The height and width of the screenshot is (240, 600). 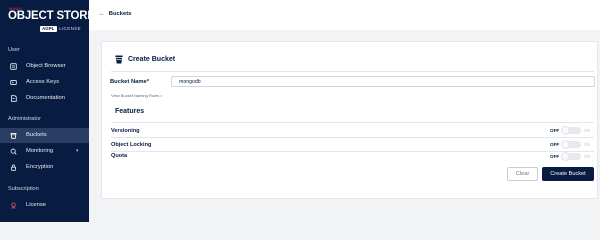 I want to click on sidebar-item-object-browser: Object Browser, so click(x=44, y=66).